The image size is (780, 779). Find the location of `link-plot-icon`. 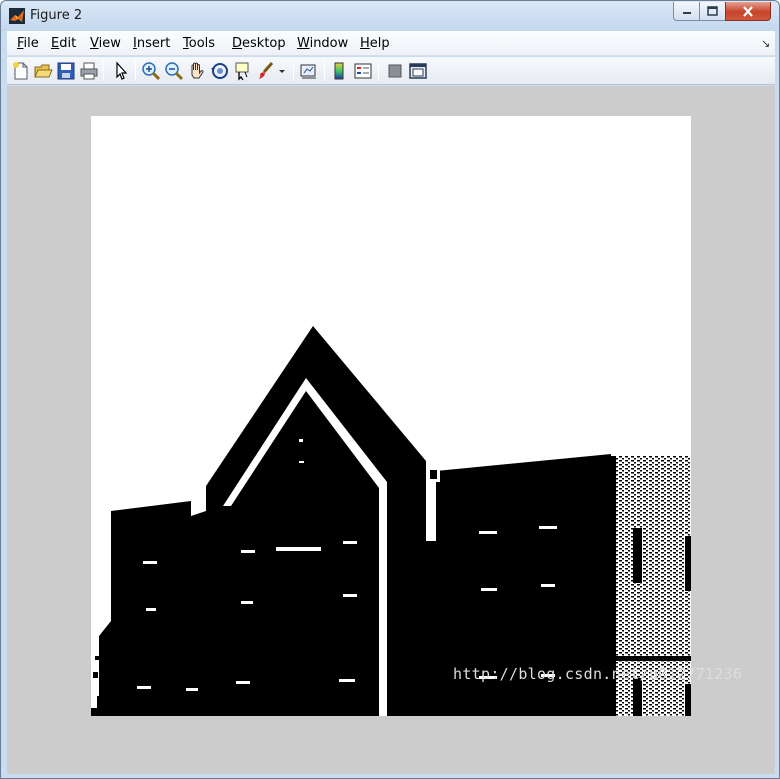

link-plot-icon is located at coordinates (309, 71).